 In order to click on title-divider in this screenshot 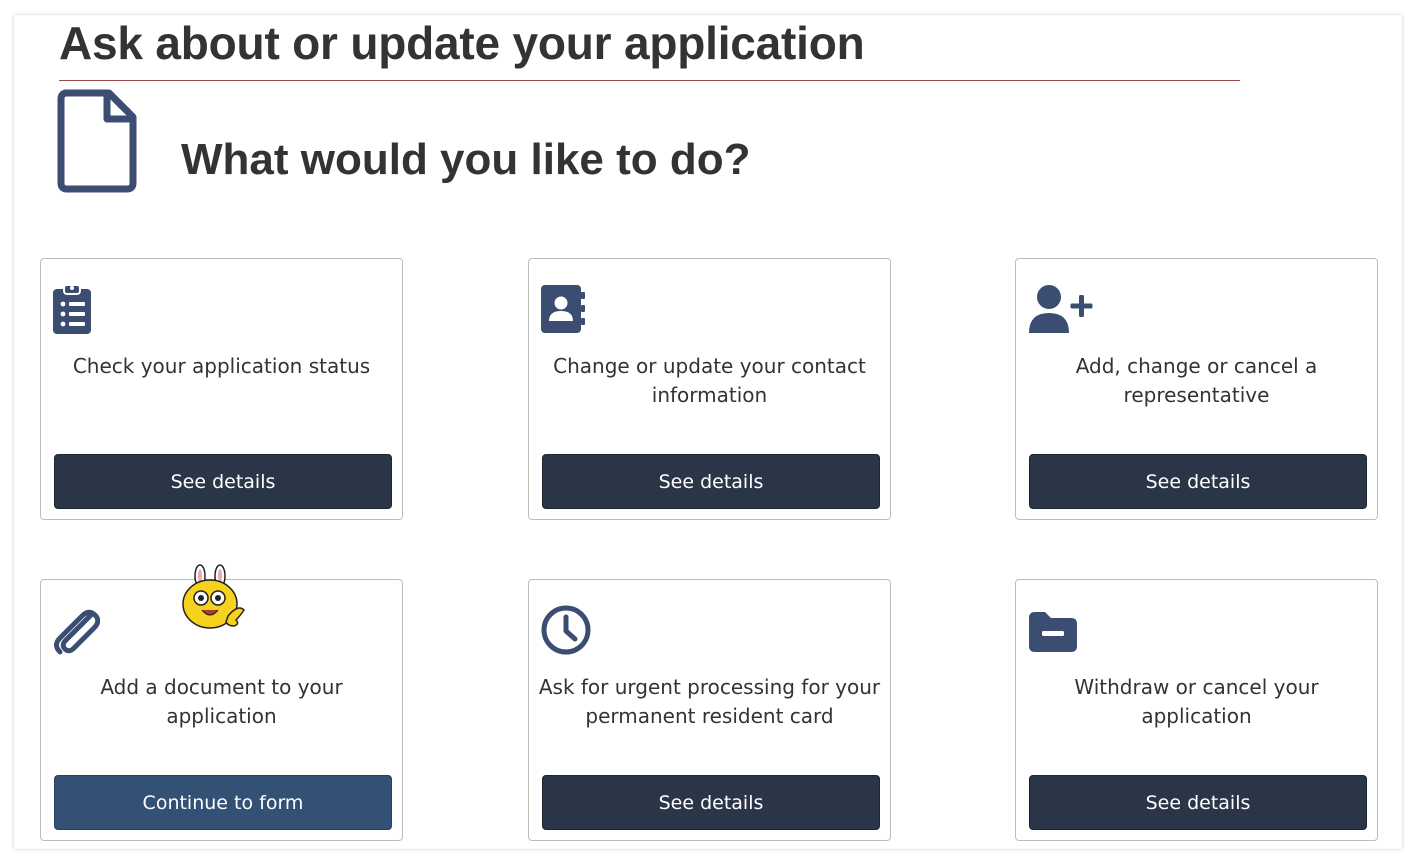, I will do `click(649, 80)`.